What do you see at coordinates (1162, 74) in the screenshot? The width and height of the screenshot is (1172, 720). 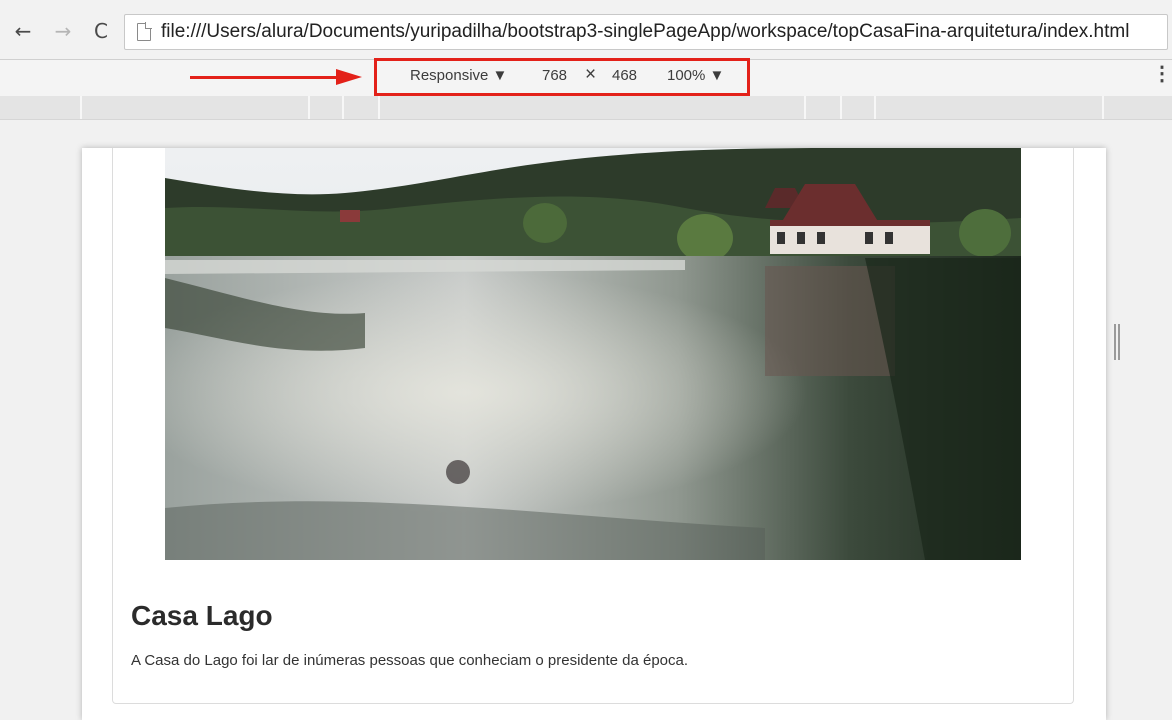 I see `kebab-menu-icon: ⋮` at bounding box center [1162, 74].